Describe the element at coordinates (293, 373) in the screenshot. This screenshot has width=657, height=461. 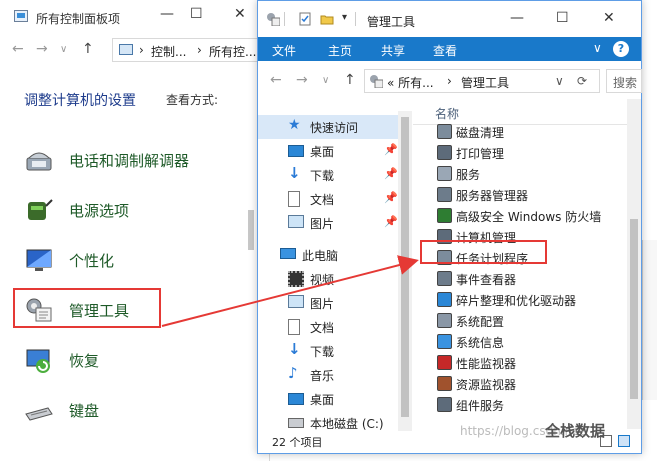
I see `music-icon: ♪` at that location.